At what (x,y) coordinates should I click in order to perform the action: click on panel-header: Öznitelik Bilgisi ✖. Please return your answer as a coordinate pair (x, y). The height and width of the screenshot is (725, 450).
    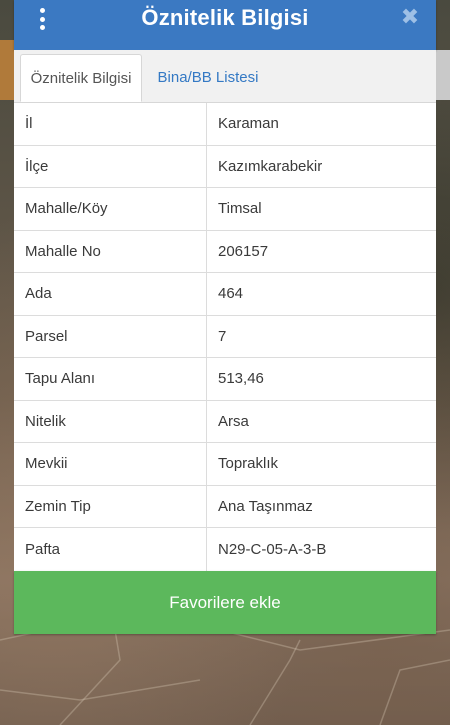
    Looking at the image, I should click on (225, 25).